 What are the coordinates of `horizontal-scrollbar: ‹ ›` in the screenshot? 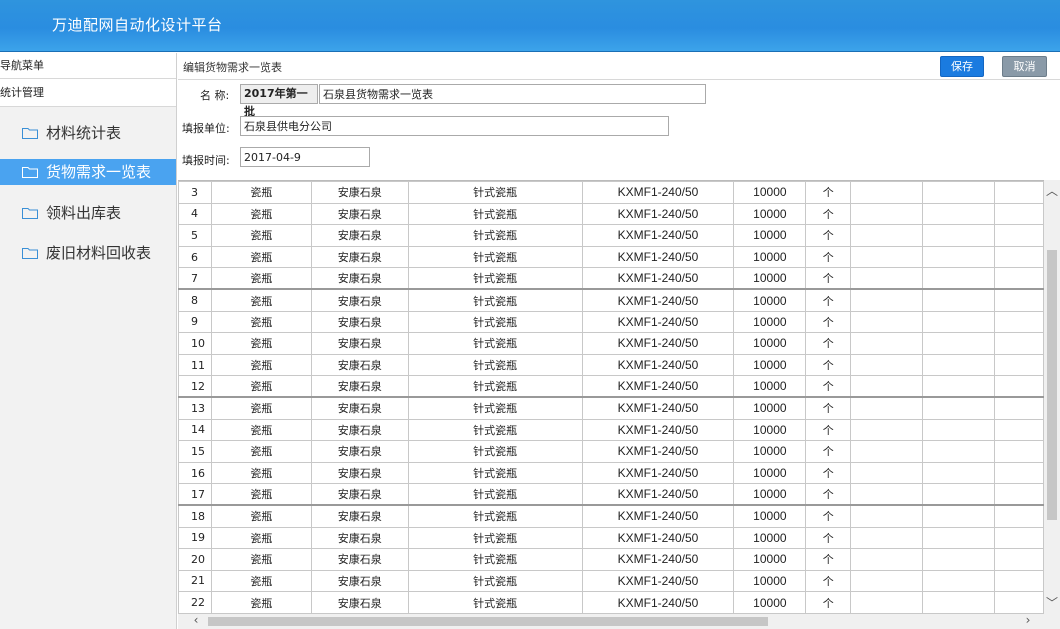 It's located at (619, 621).